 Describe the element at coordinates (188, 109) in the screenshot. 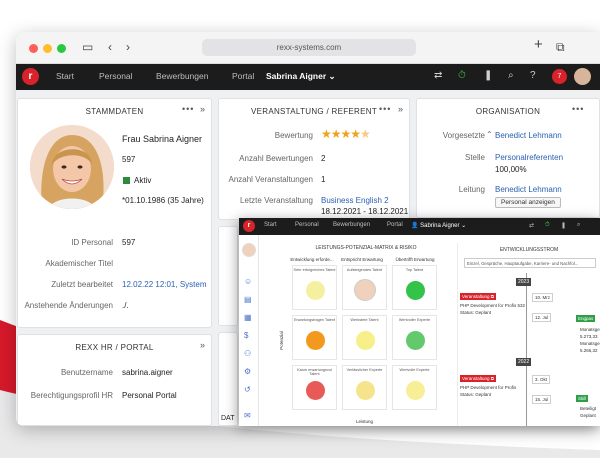

I see `stammdaten-menu-icon: •••` at that location.